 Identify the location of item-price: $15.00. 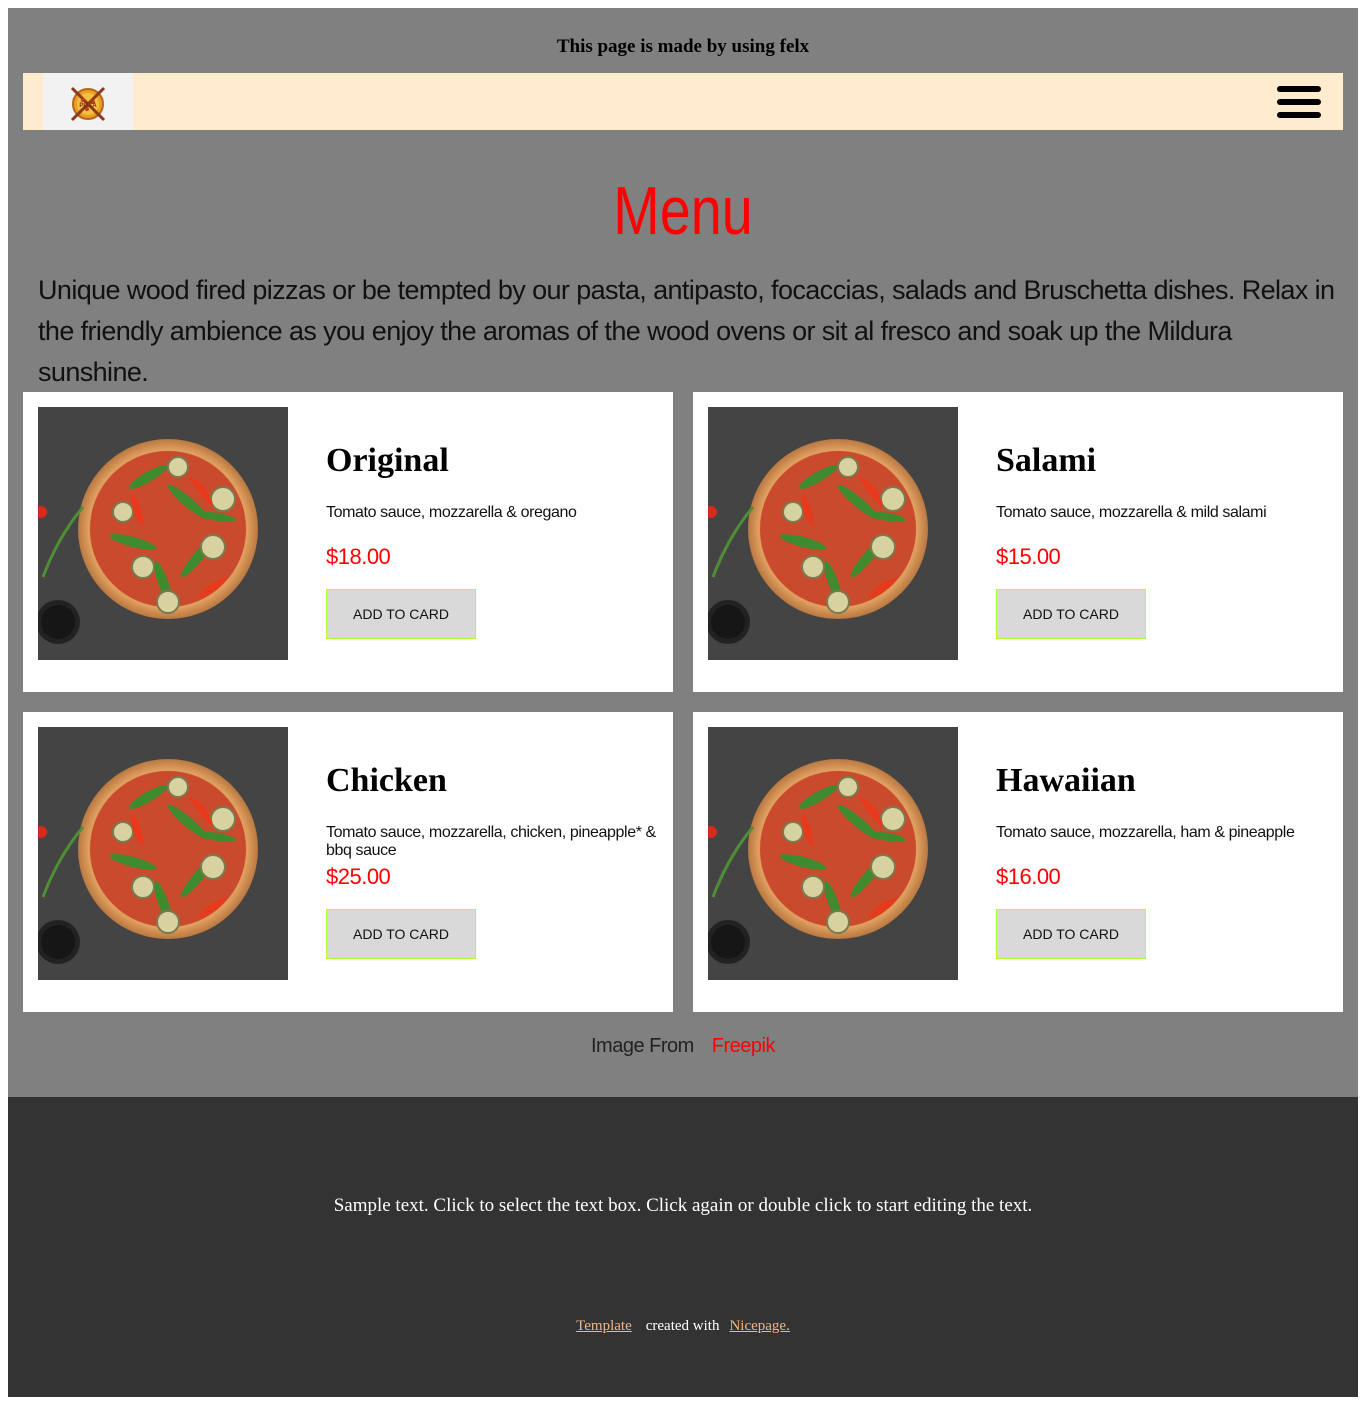
(1028, 556).